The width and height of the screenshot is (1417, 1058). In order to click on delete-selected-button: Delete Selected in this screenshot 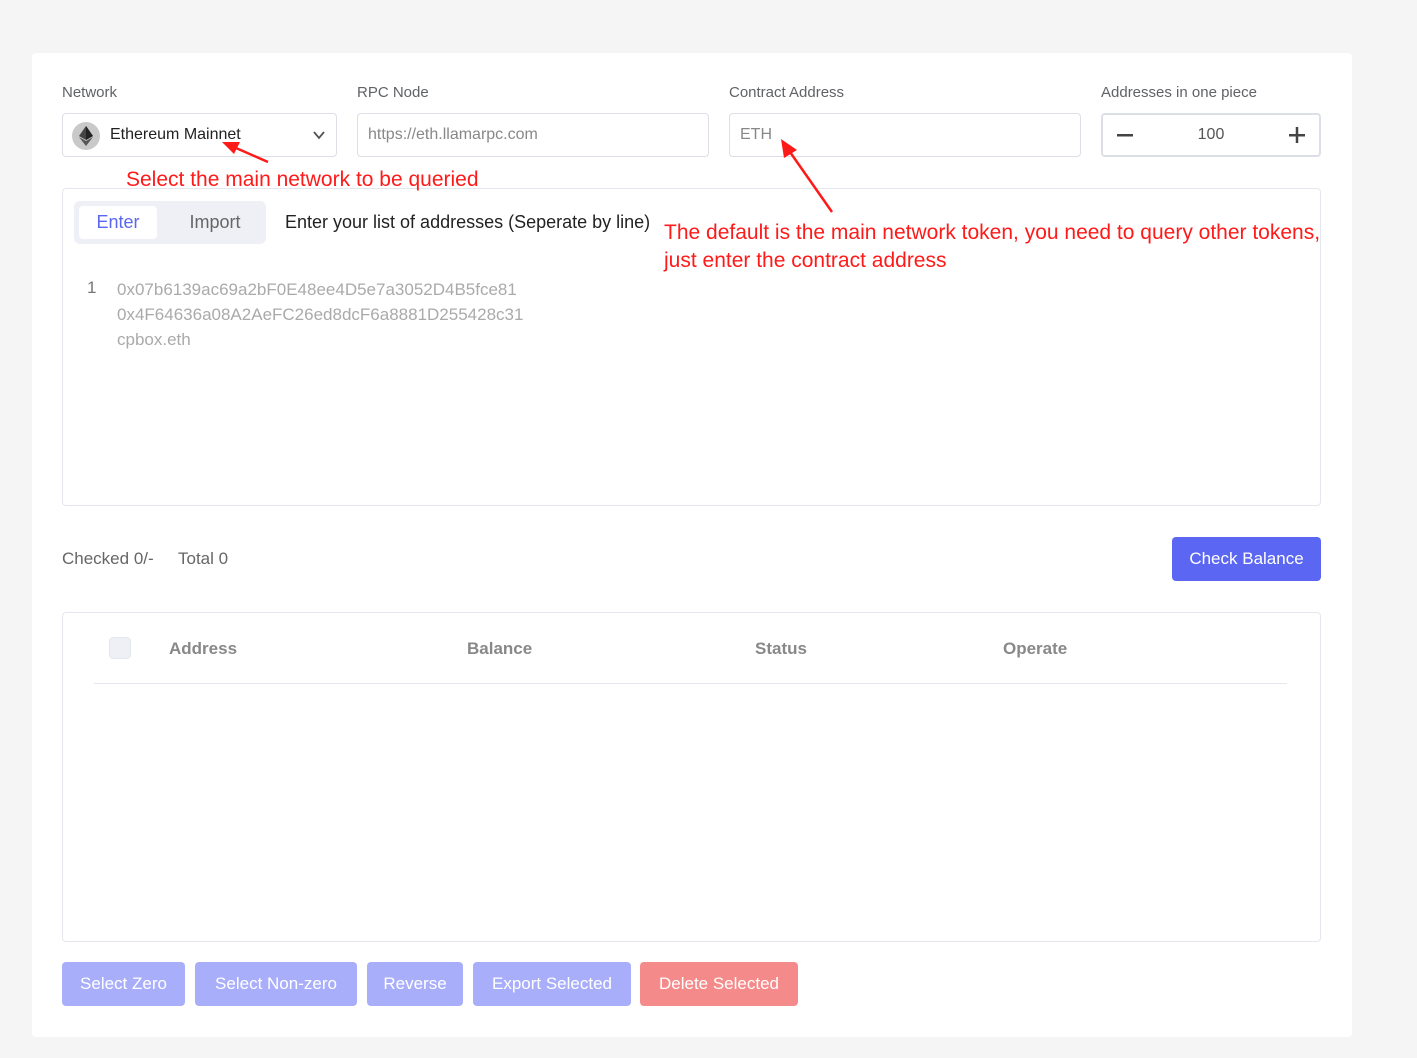, I will do `click(719, 984)`.